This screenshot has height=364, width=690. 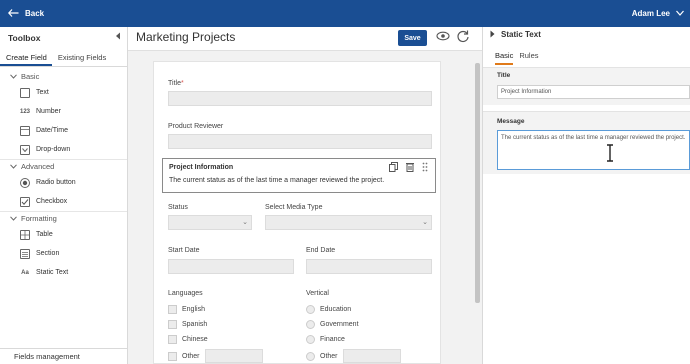 What do you see at coordinates (52, 201) in the screenshot?
I see `item-label: Checkbox` at bounding box center [52, 201].